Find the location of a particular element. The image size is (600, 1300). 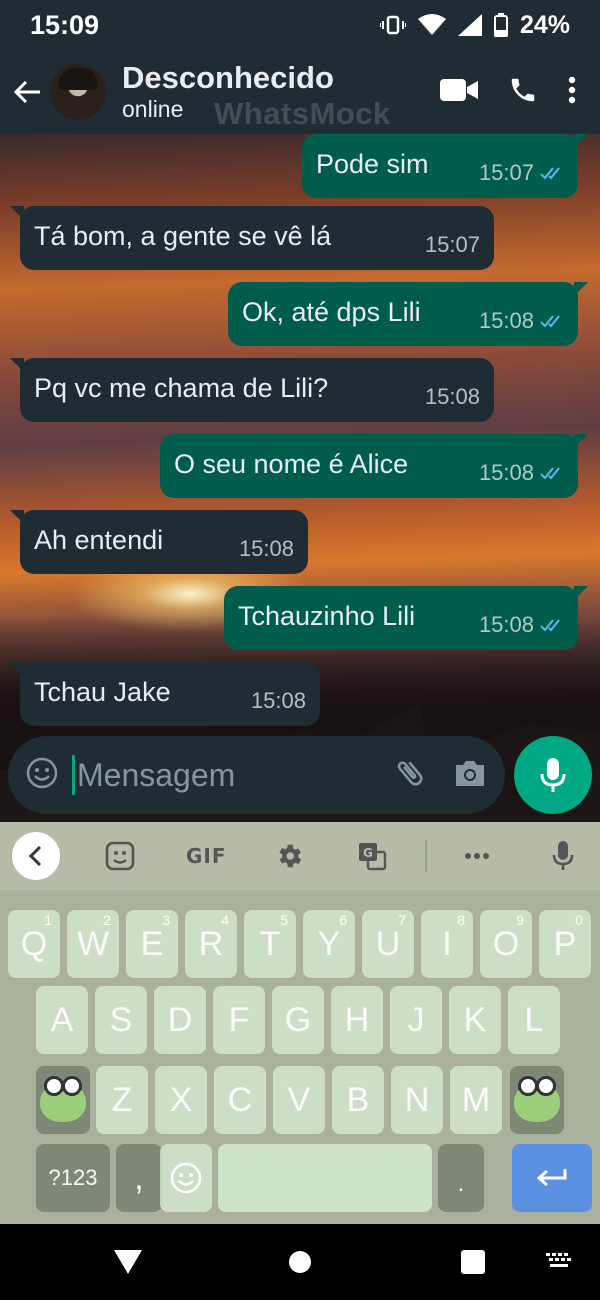

key-label: Q is located at coordinates (34, 943).